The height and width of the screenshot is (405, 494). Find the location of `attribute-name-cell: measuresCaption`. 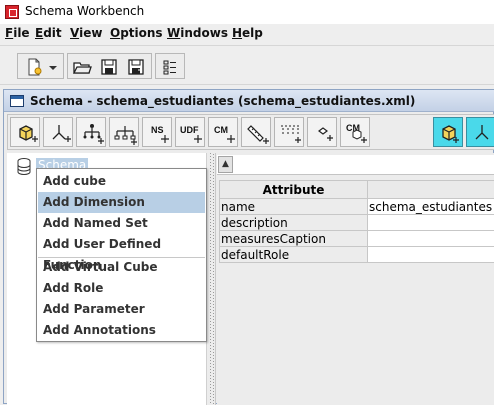

attribute-name-cell: measuresCaption is located at coordinates (294, 239).